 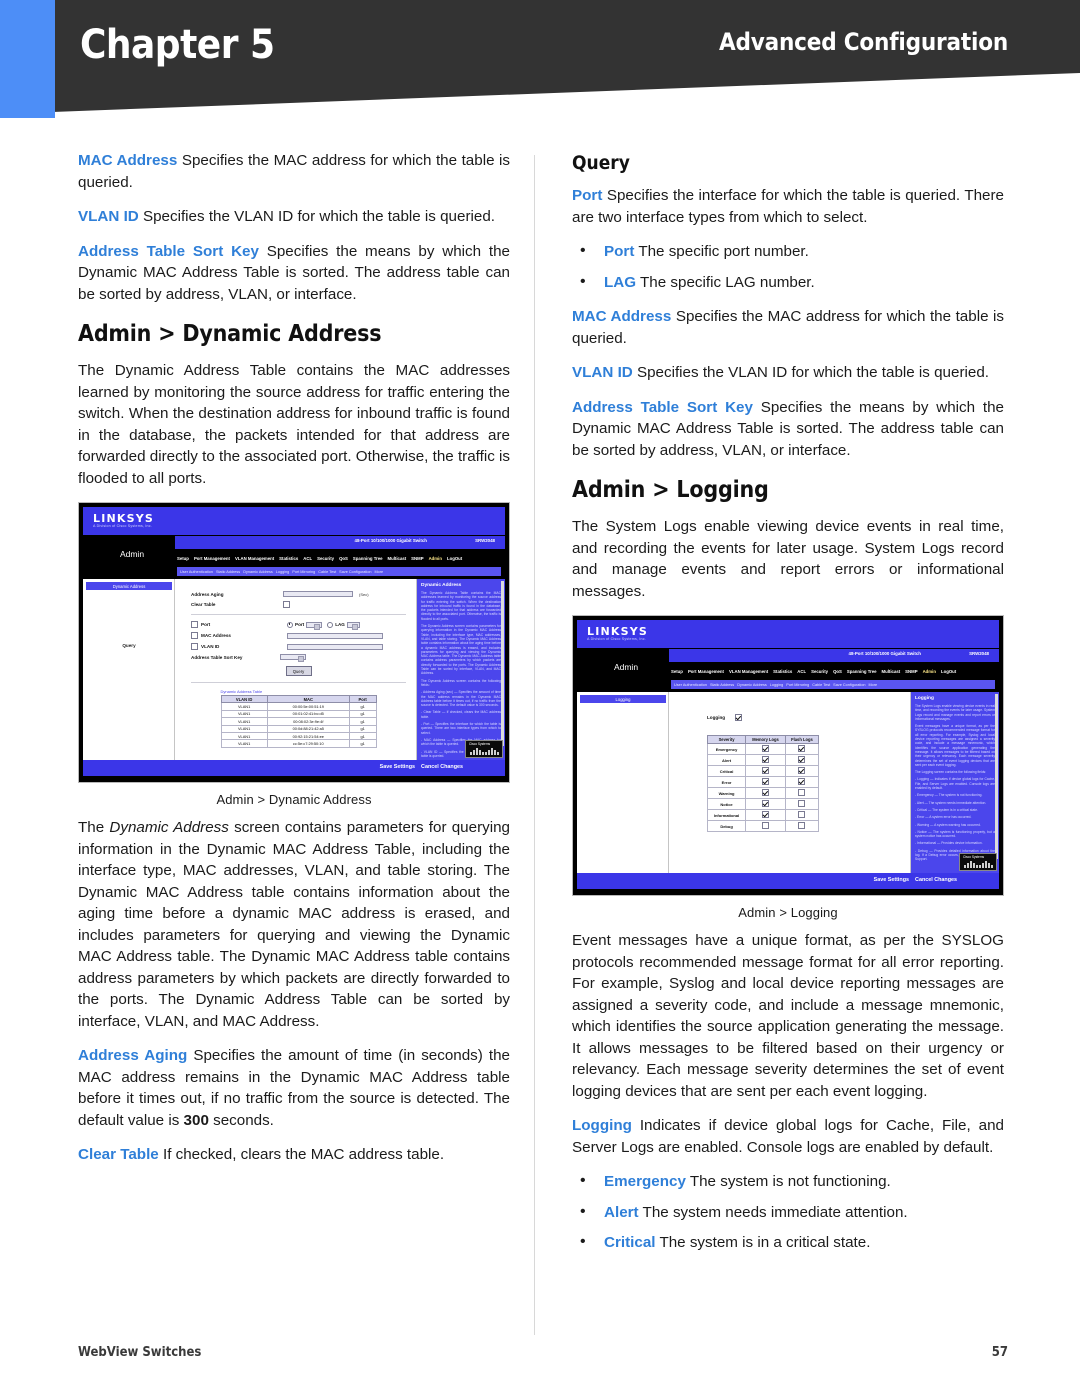 I want to click on checkbox-vlan-id, so click(x=194, y=646).